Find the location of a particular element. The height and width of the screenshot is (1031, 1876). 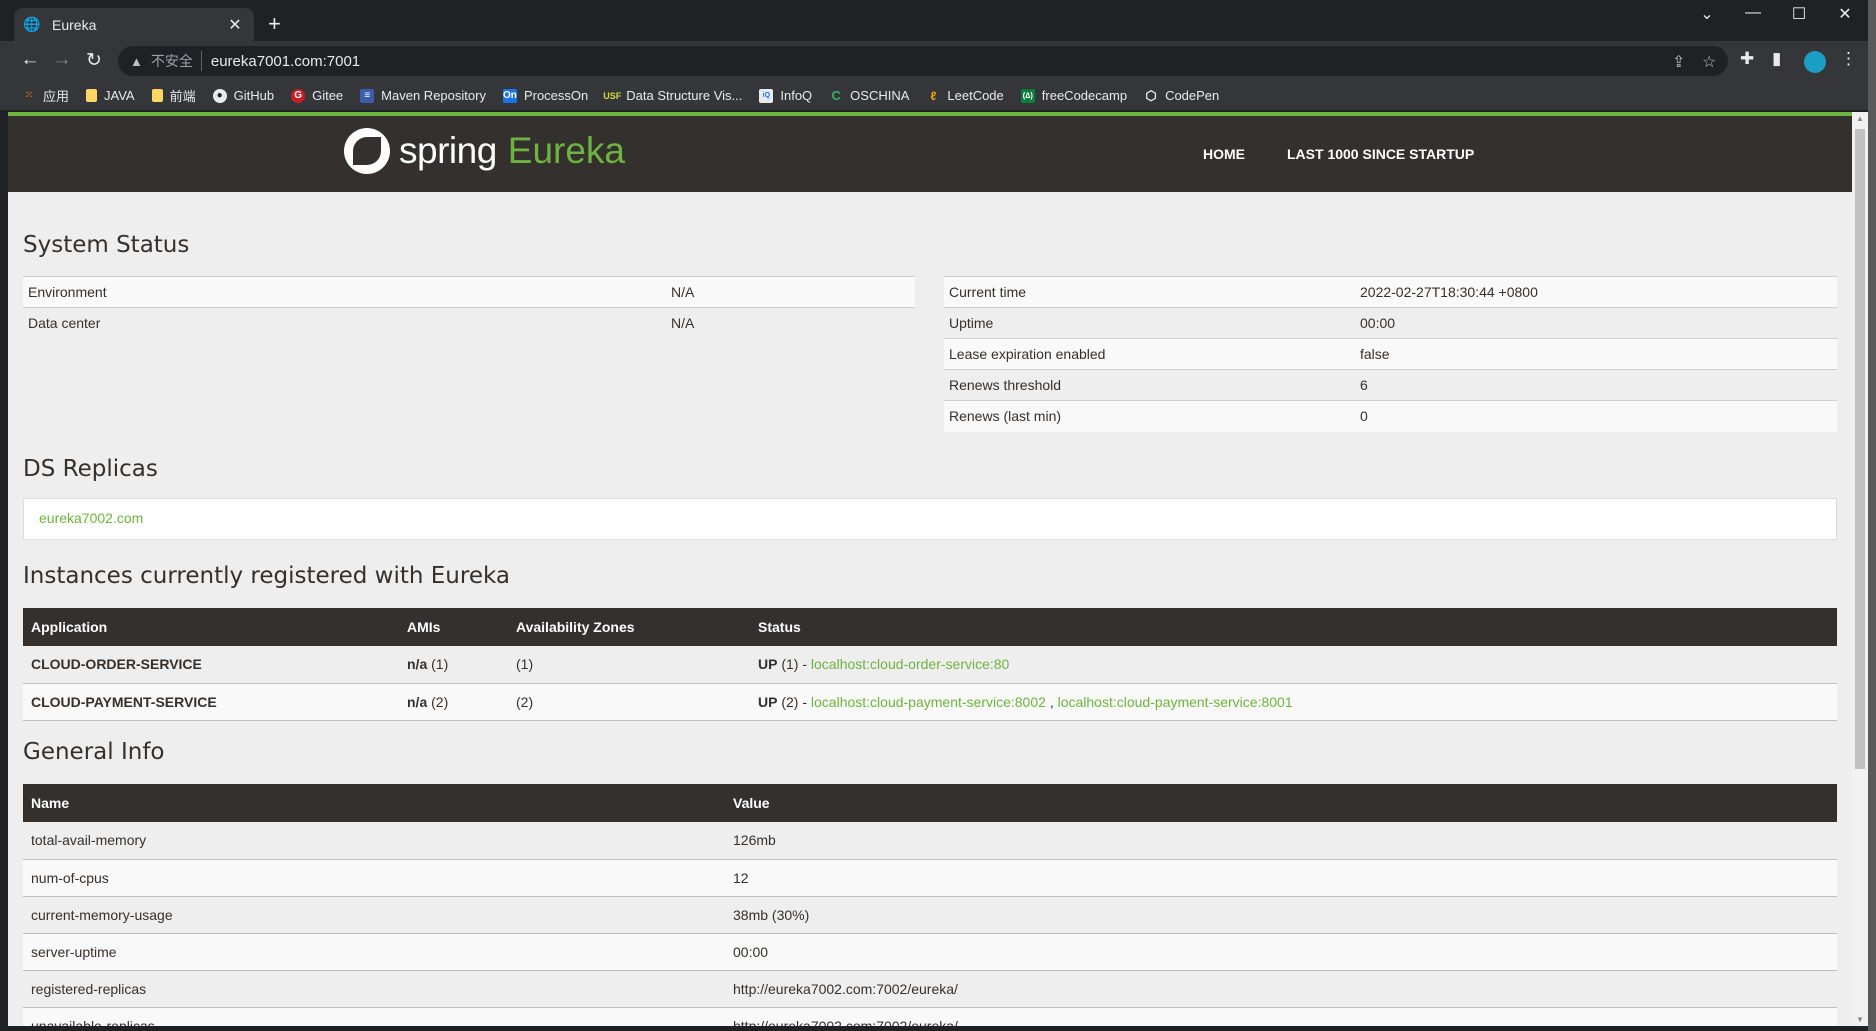

table-row: server-uptime 00:00 is located at coordinates (930, 952).